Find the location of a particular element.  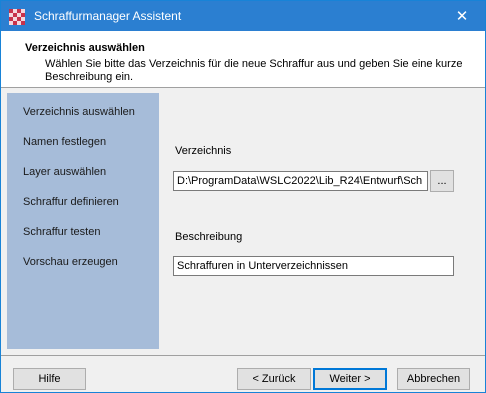

step-name: Namen festlegen is located at coordinates (65, 142).